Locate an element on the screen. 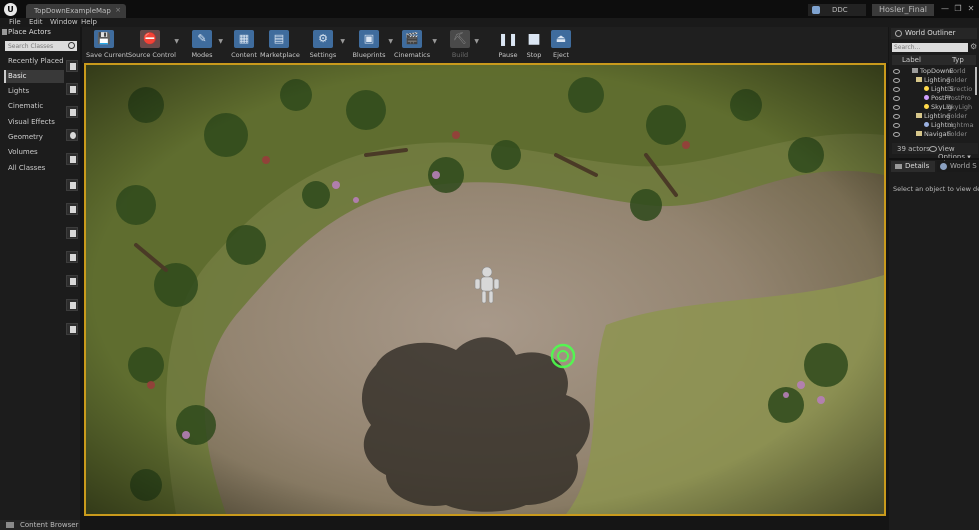 Image resolution: width=979 pixels, height=530 pixels. panel-divider is located at coordinates (934, 159).